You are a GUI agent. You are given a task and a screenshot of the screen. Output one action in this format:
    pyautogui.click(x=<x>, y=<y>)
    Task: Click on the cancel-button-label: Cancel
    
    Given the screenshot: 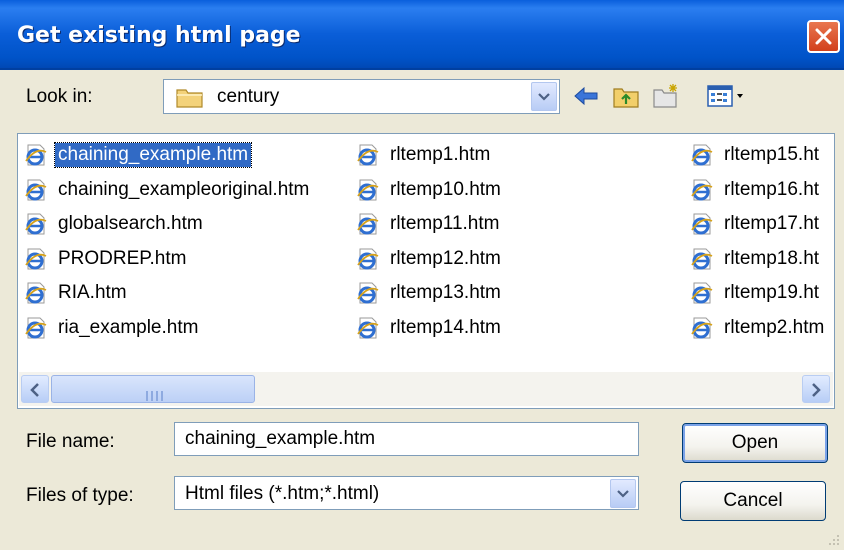 What is the action you would take?
    pyautogui.click(x=753, y=500)
    